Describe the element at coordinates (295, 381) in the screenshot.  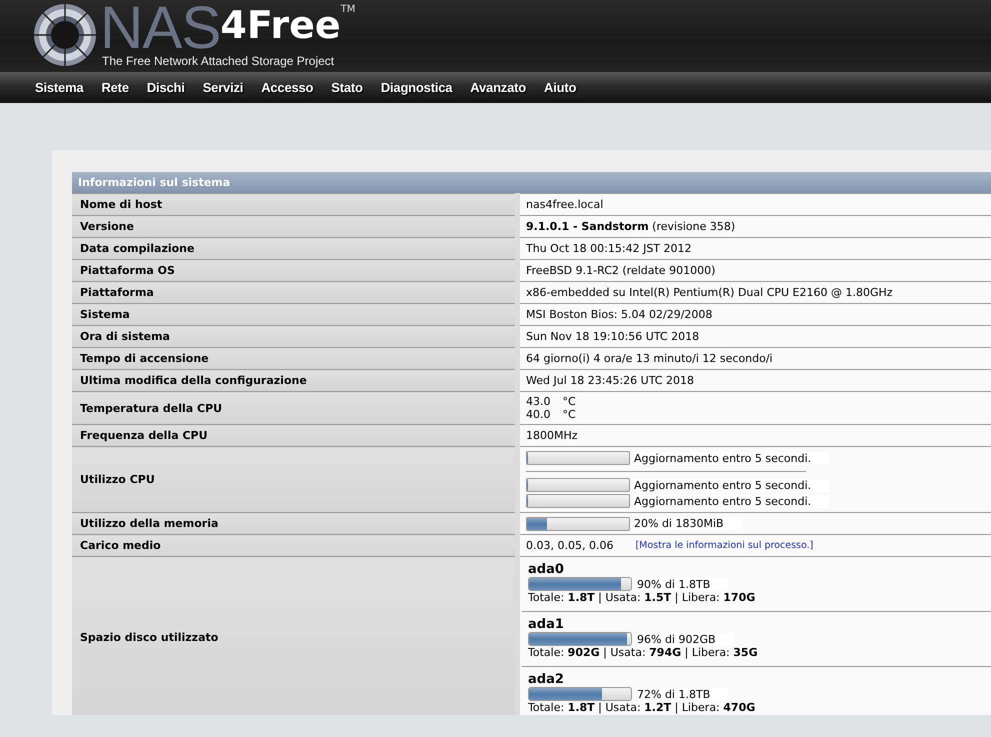
I see `row-label: Ultima modifica della configurazione` at that location.